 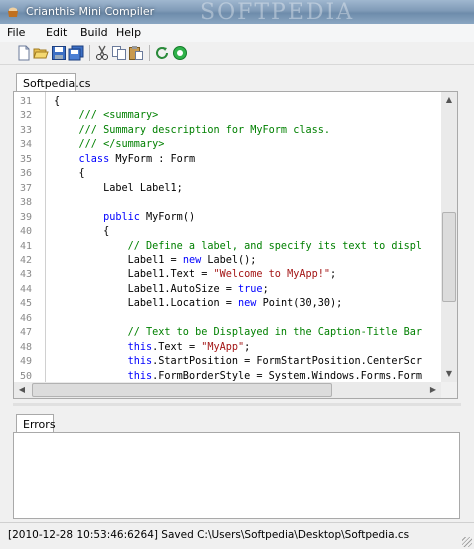 What do you see at coordinates (26, 260) in the screenshot?
I see `line-number: 42` at bounding box center [26, 260].